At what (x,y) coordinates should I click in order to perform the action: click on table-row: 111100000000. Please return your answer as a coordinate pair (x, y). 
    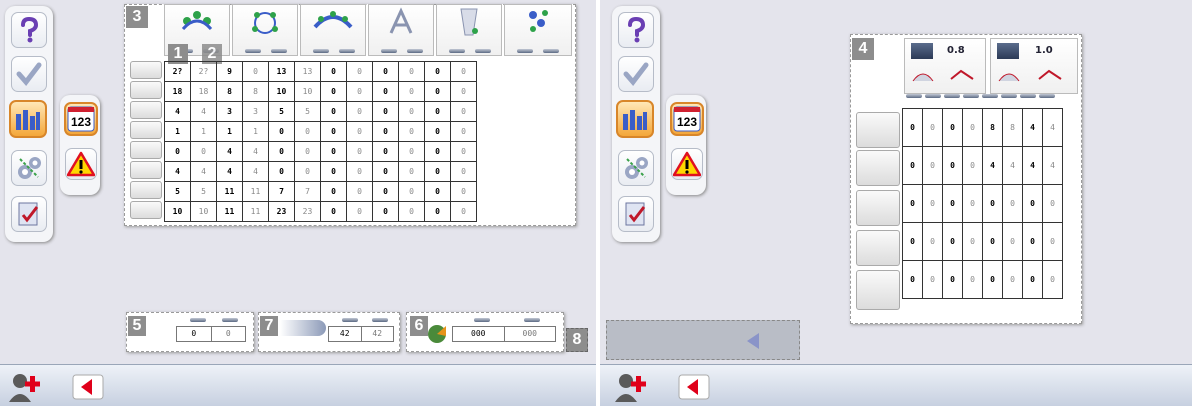
    Looking at the image, I should click on (320, 131).